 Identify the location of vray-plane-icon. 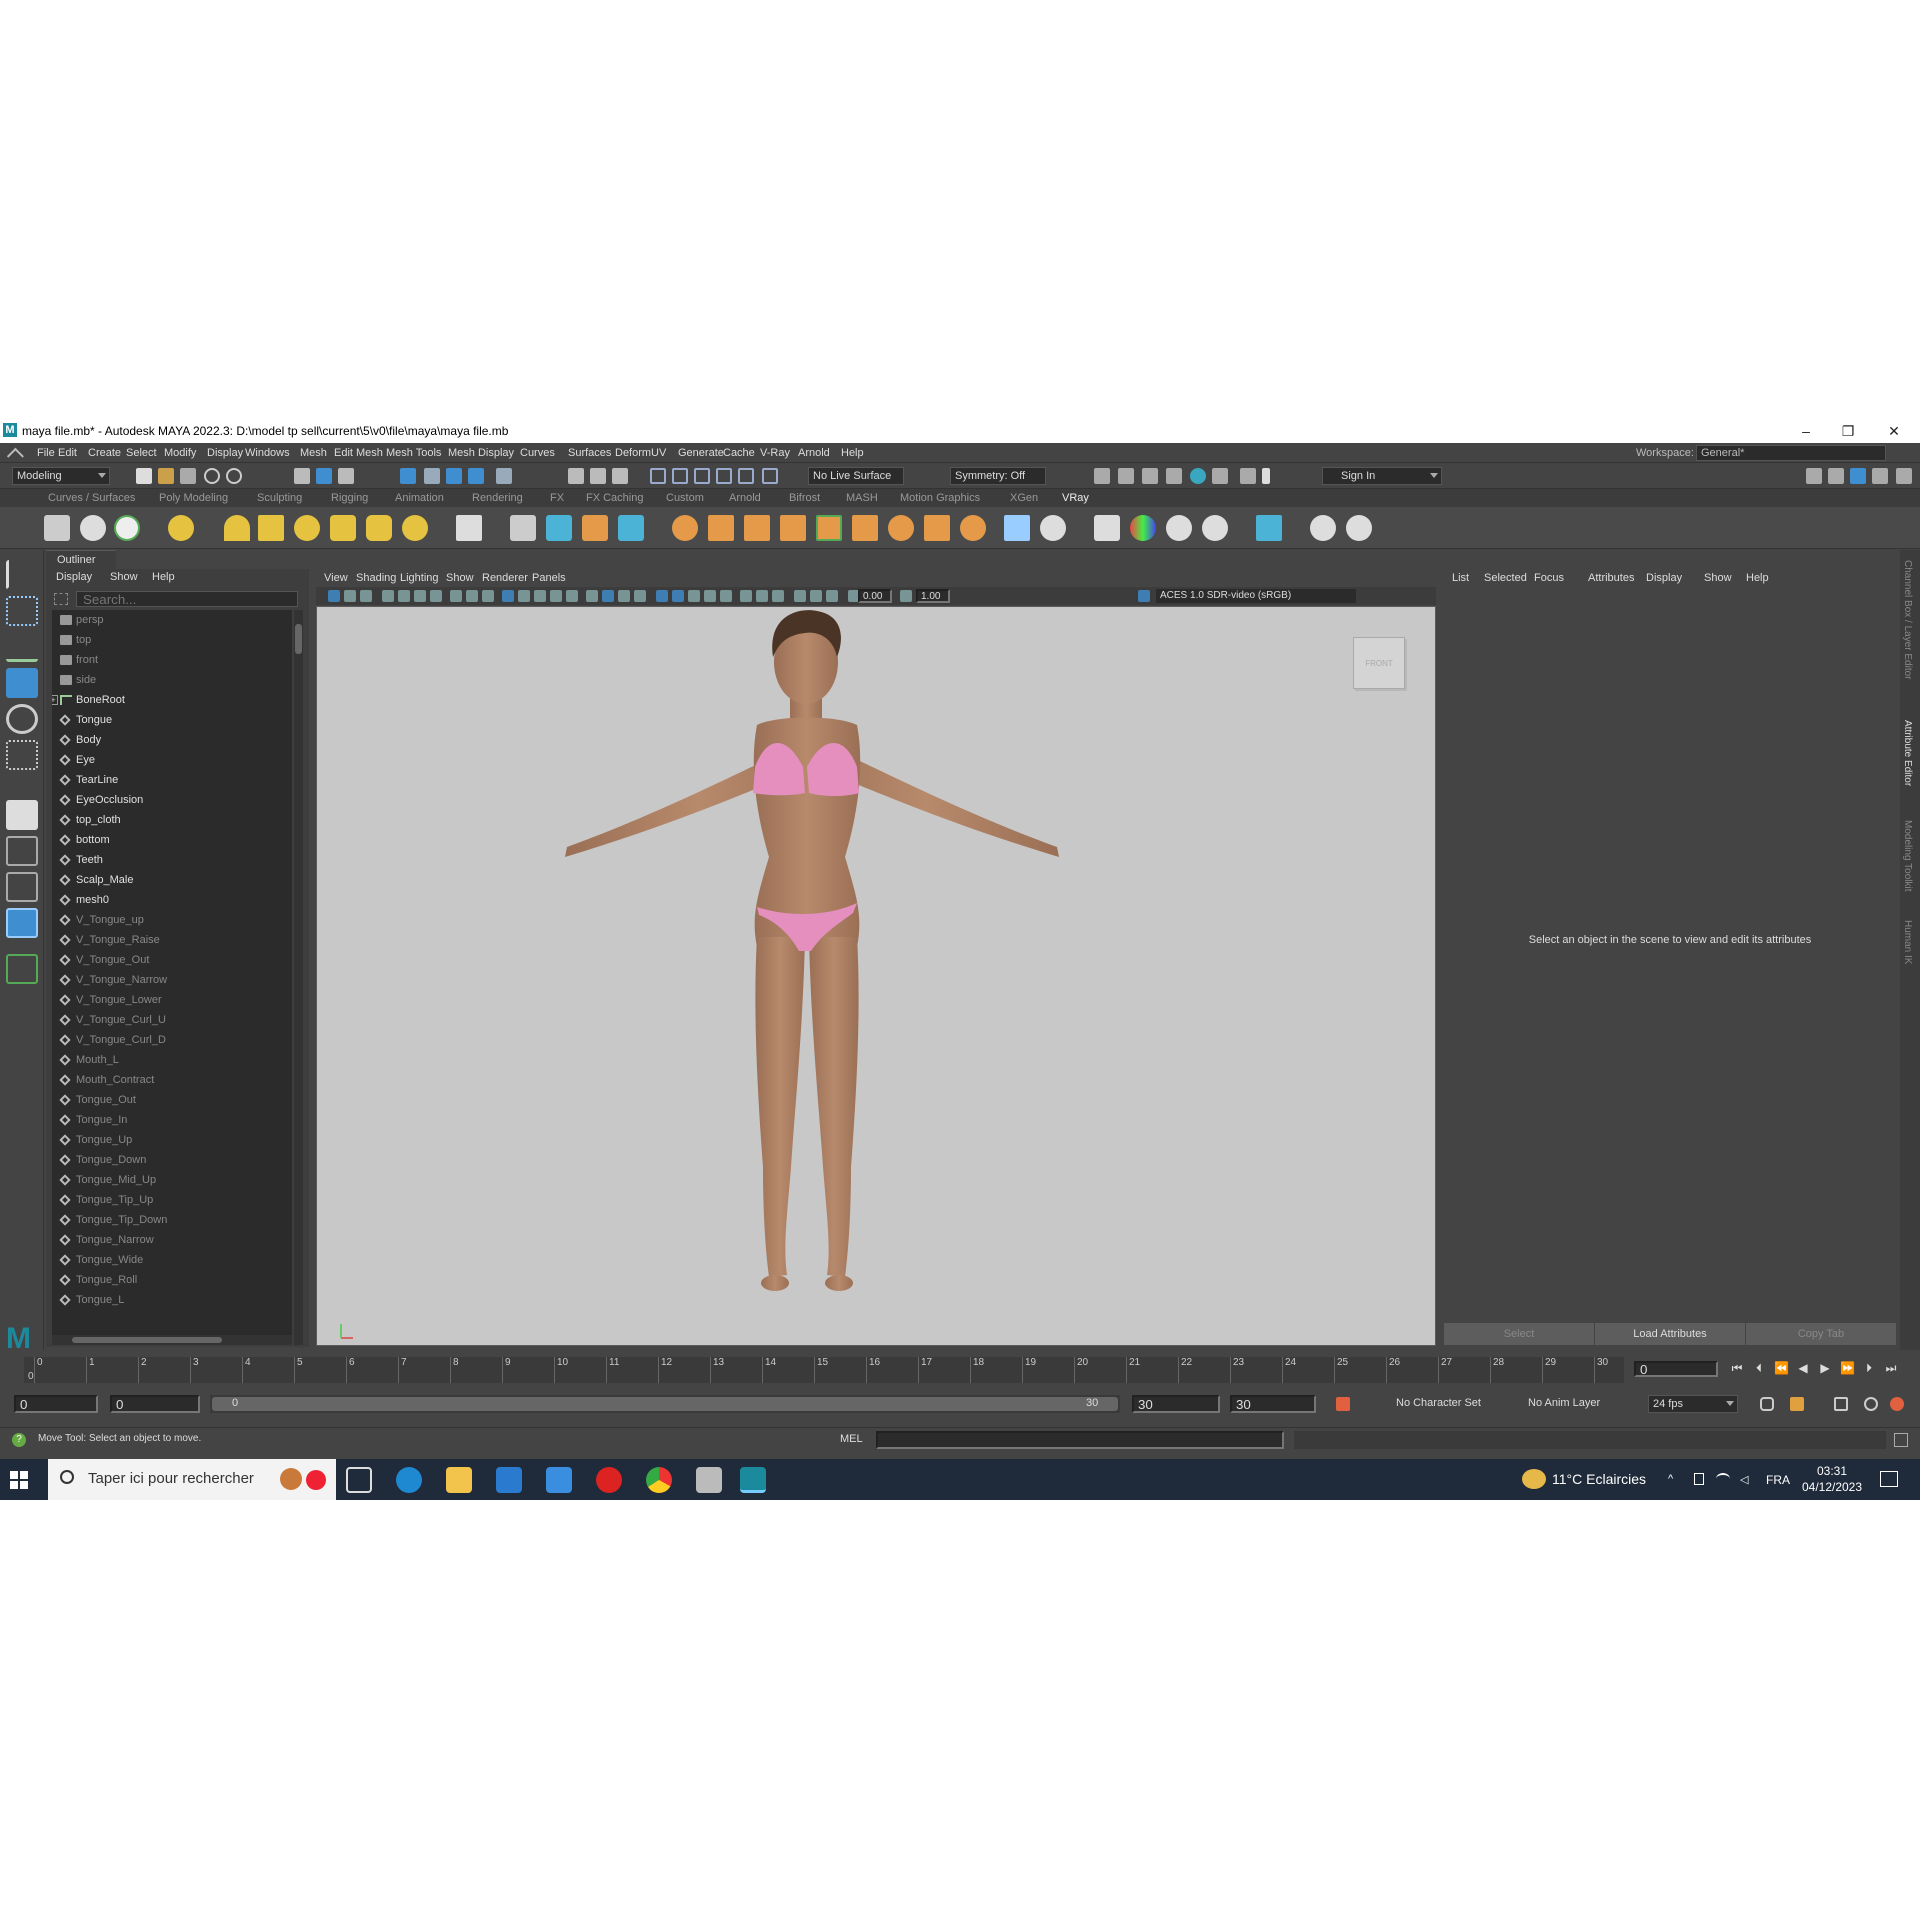
(469, 528).